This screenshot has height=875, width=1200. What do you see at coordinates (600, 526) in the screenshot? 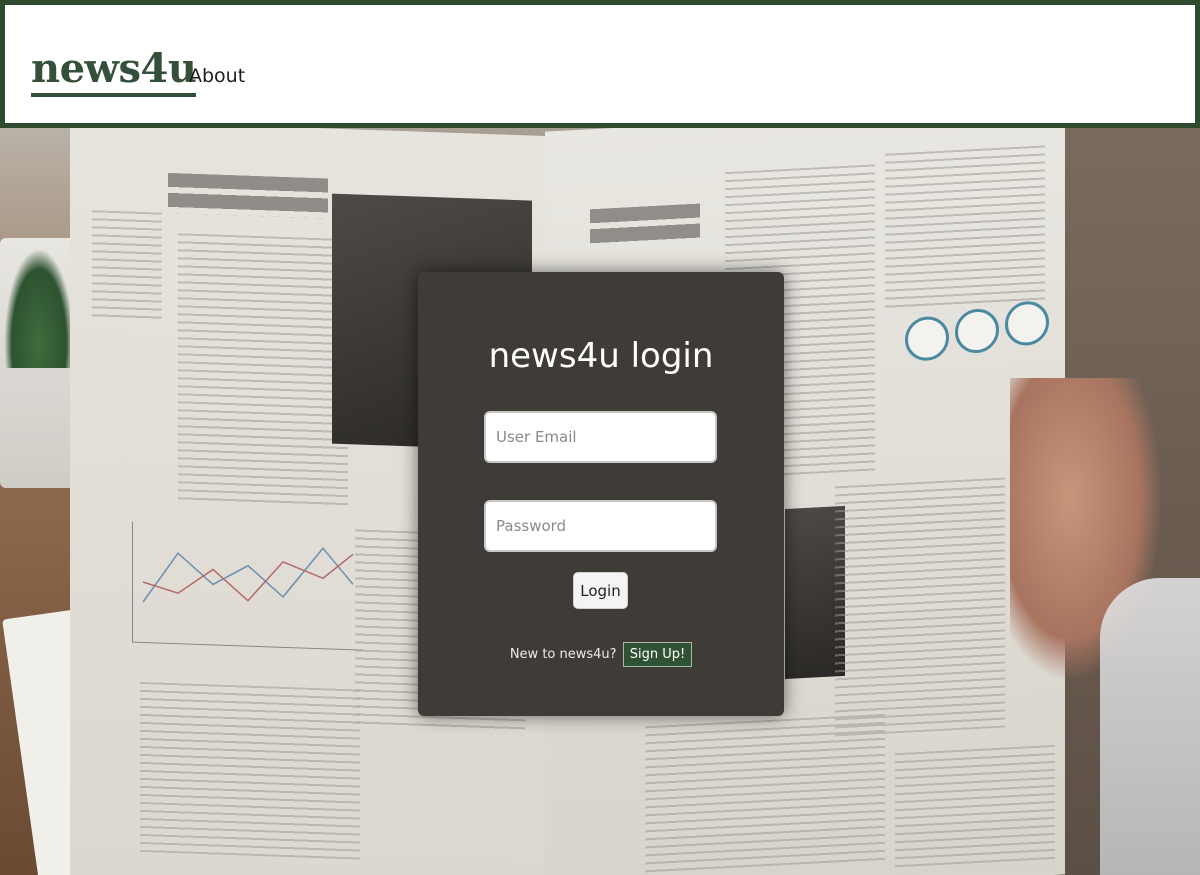
I see `password-input` at bounding box center [600, 526].